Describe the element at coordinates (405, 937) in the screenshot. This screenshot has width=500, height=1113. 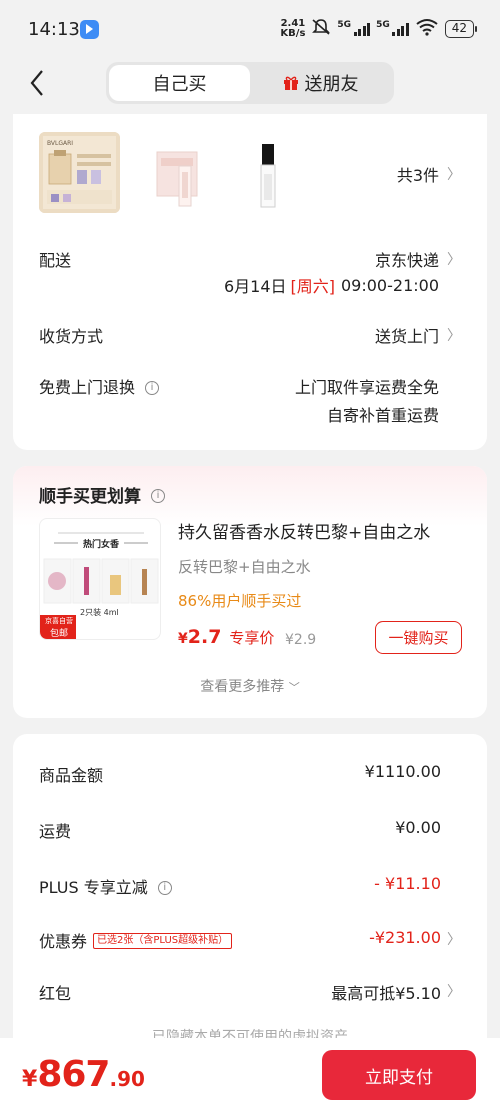
I see `coupon-value: -¥231.00` at that location.